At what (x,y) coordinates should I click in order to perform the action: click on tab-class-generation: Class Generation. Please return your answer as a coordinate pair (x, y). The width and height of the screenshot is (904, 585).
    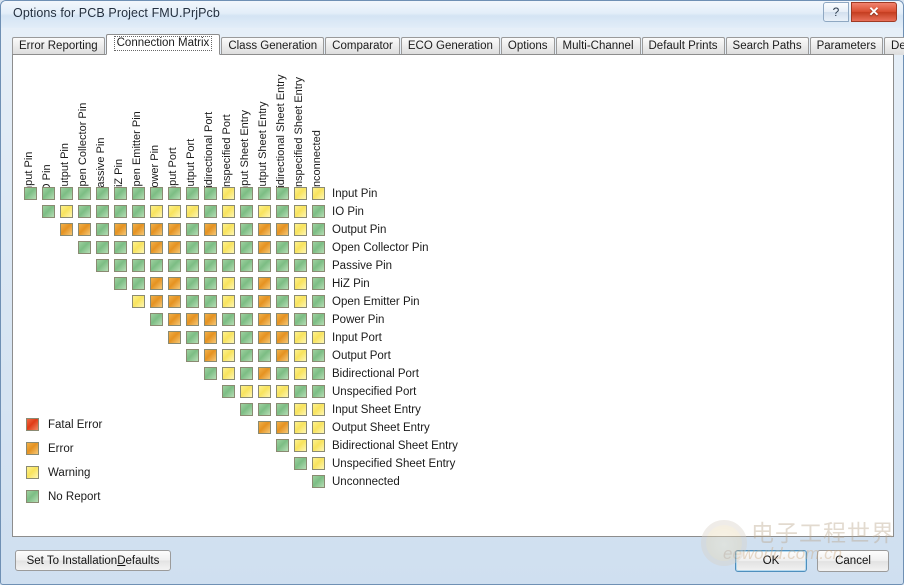
    Looking at the image, I should click on (273, 46).